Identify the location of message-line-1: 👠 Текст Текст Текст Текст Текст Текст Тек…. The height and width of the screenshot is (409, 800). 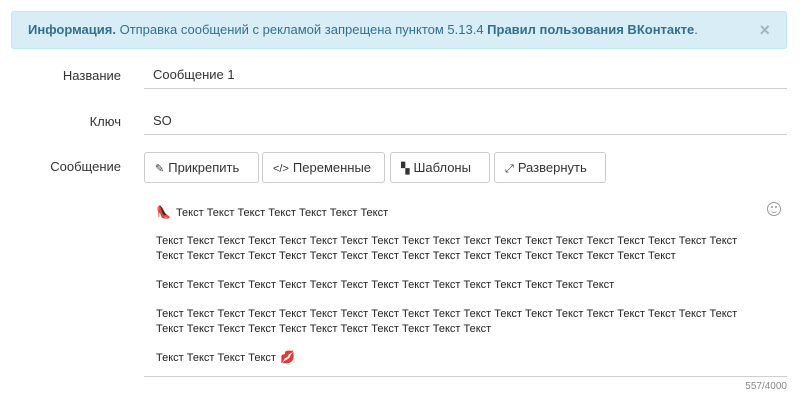
(272, 212).